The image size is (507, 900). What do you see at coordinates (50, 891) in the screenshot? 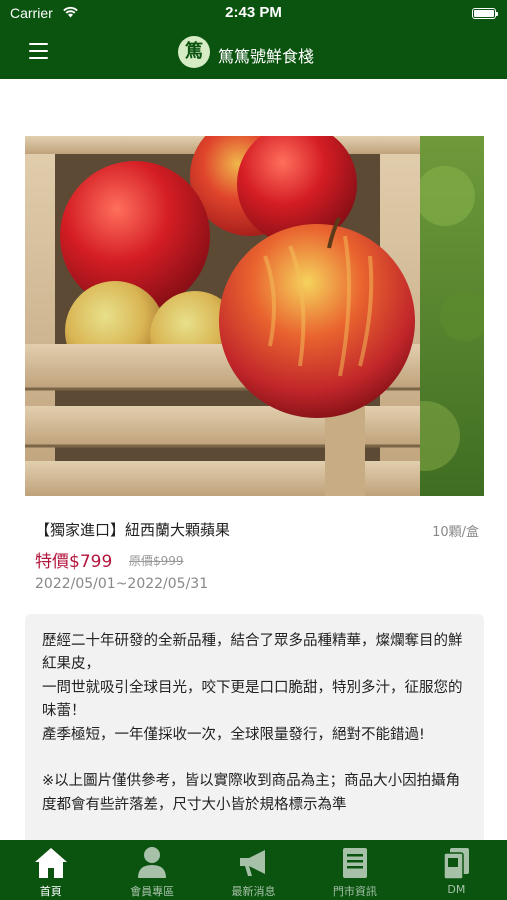
I see `tab-label-home: 首頁` at bounding box center [50, 891].